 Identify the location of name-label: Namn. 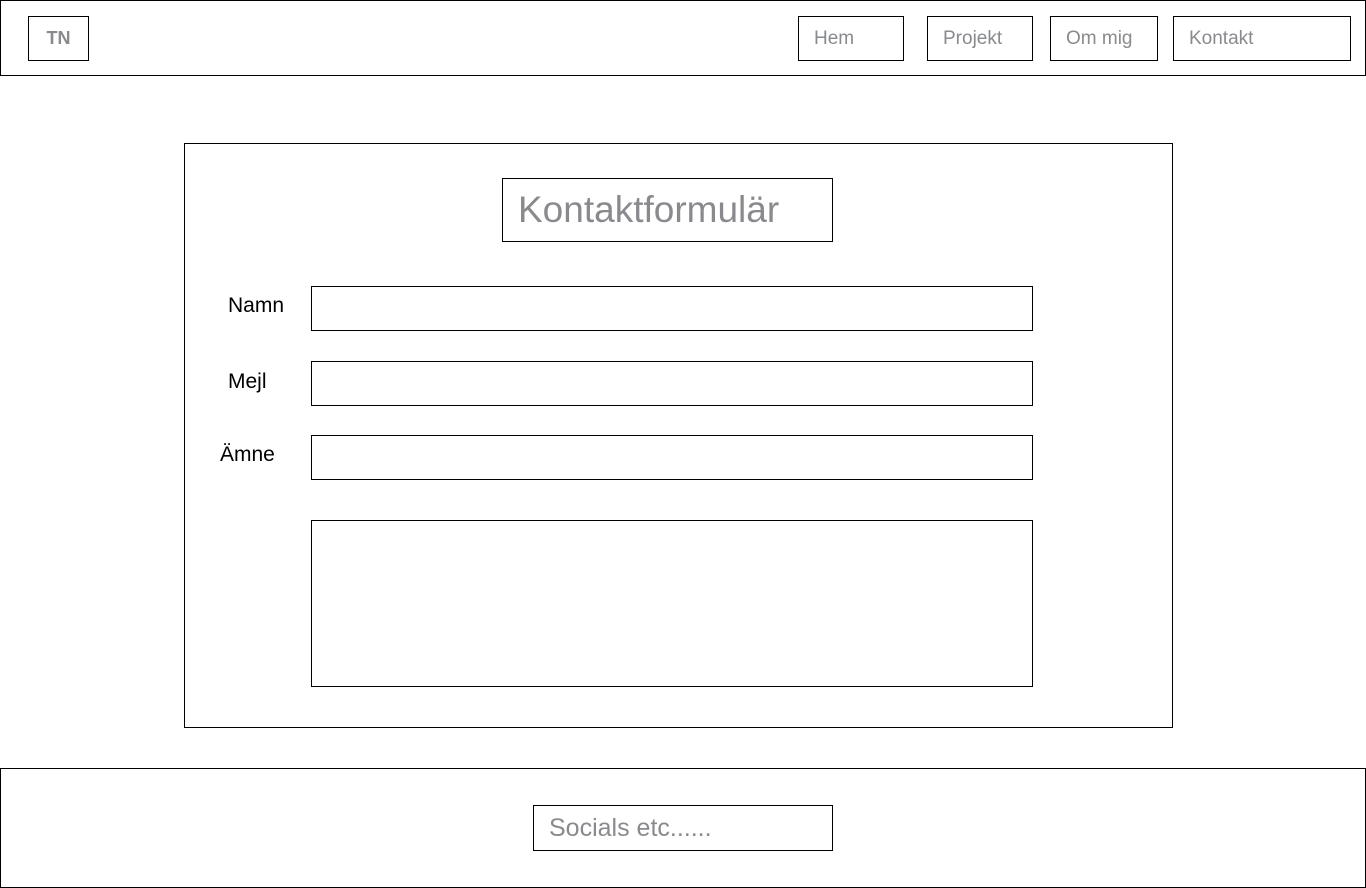
(256, 305).